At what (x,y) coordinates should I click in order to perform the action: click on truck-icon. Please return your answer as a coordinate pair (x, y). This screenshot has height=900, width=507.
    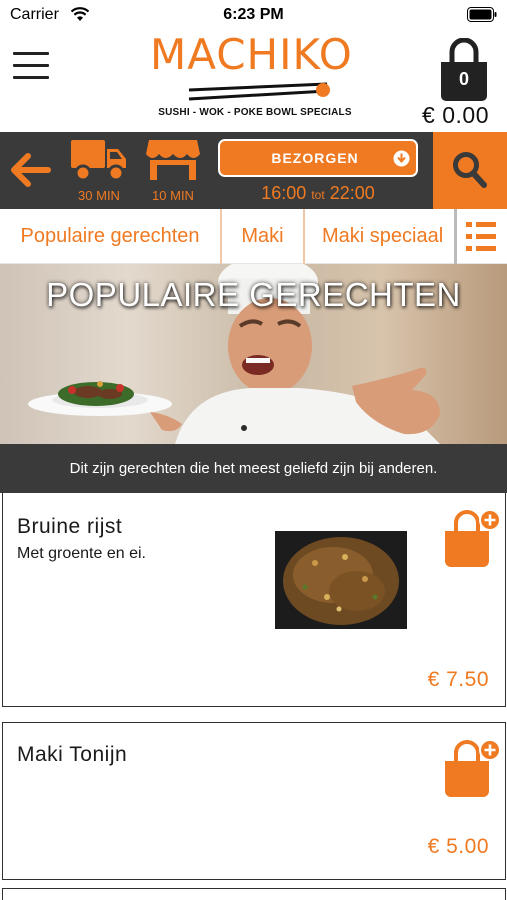
    Looking at the image, I should click on (98, 161).